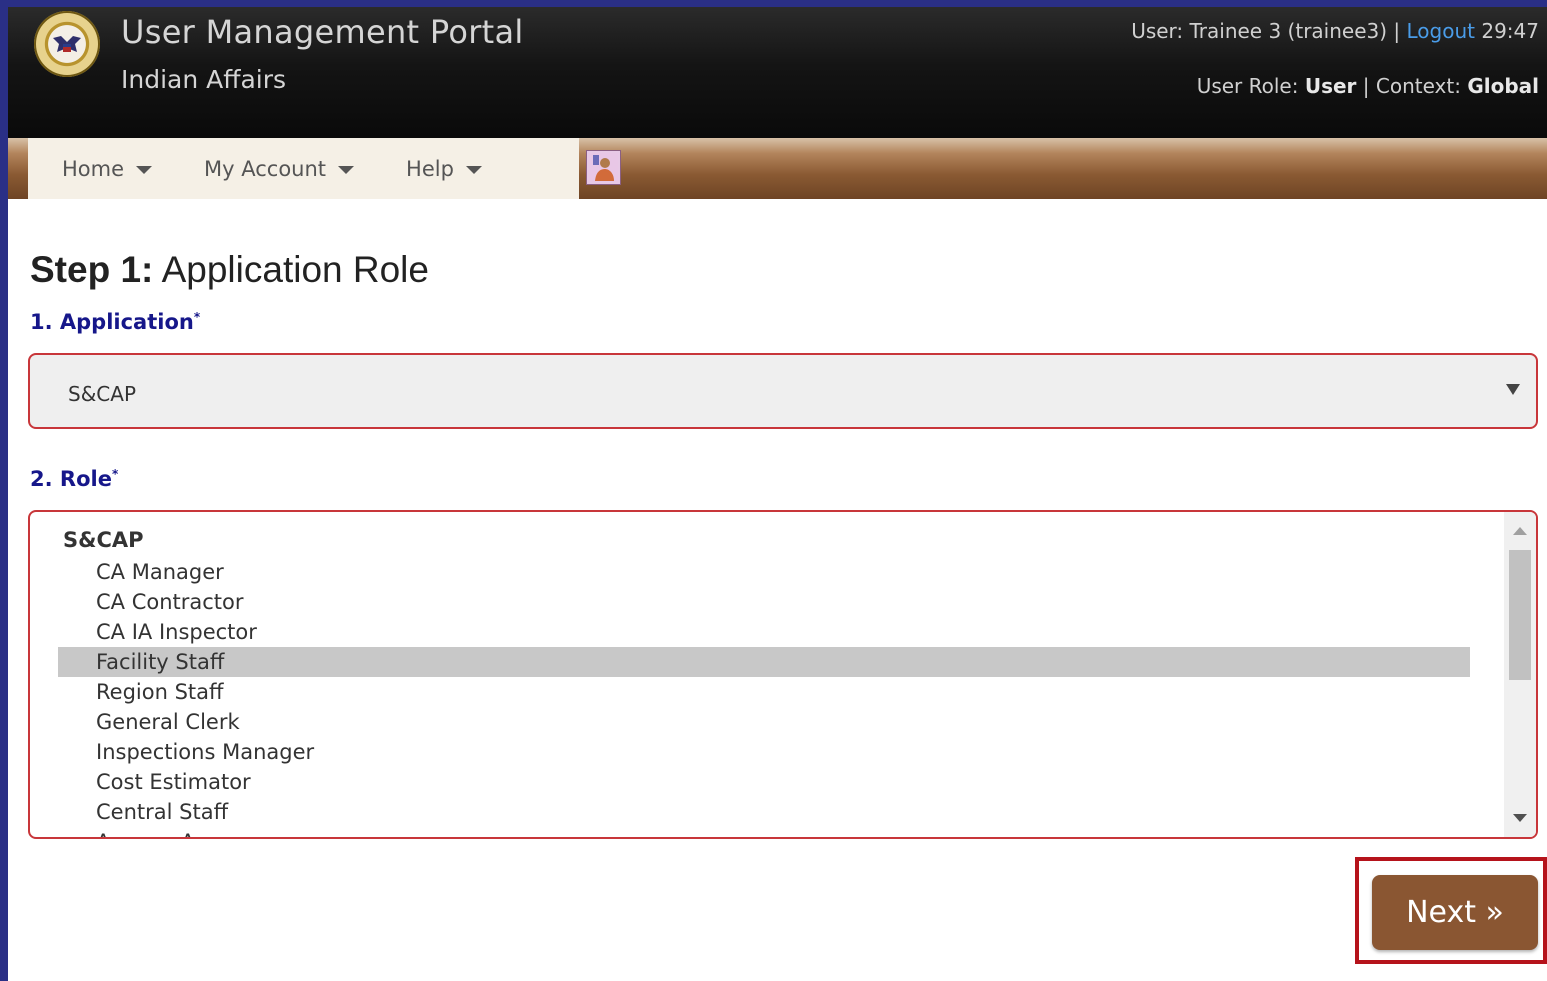 Image resolution: width=1547 pixels, height=981 pixels. Describe the element at coordinates (1520, 615) in the screenshot. I see `scroll-thumb` at that location.